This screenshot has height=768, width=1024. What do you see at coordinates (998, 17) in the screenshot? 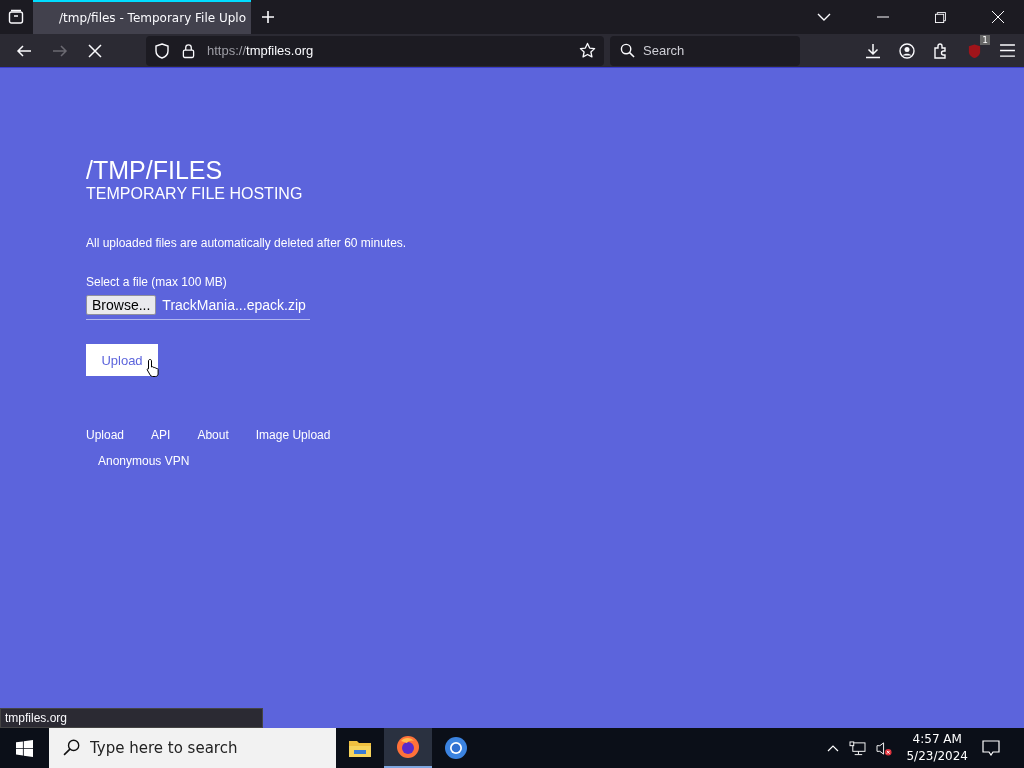
I see `close-icon` at bounding box center [998, 17].